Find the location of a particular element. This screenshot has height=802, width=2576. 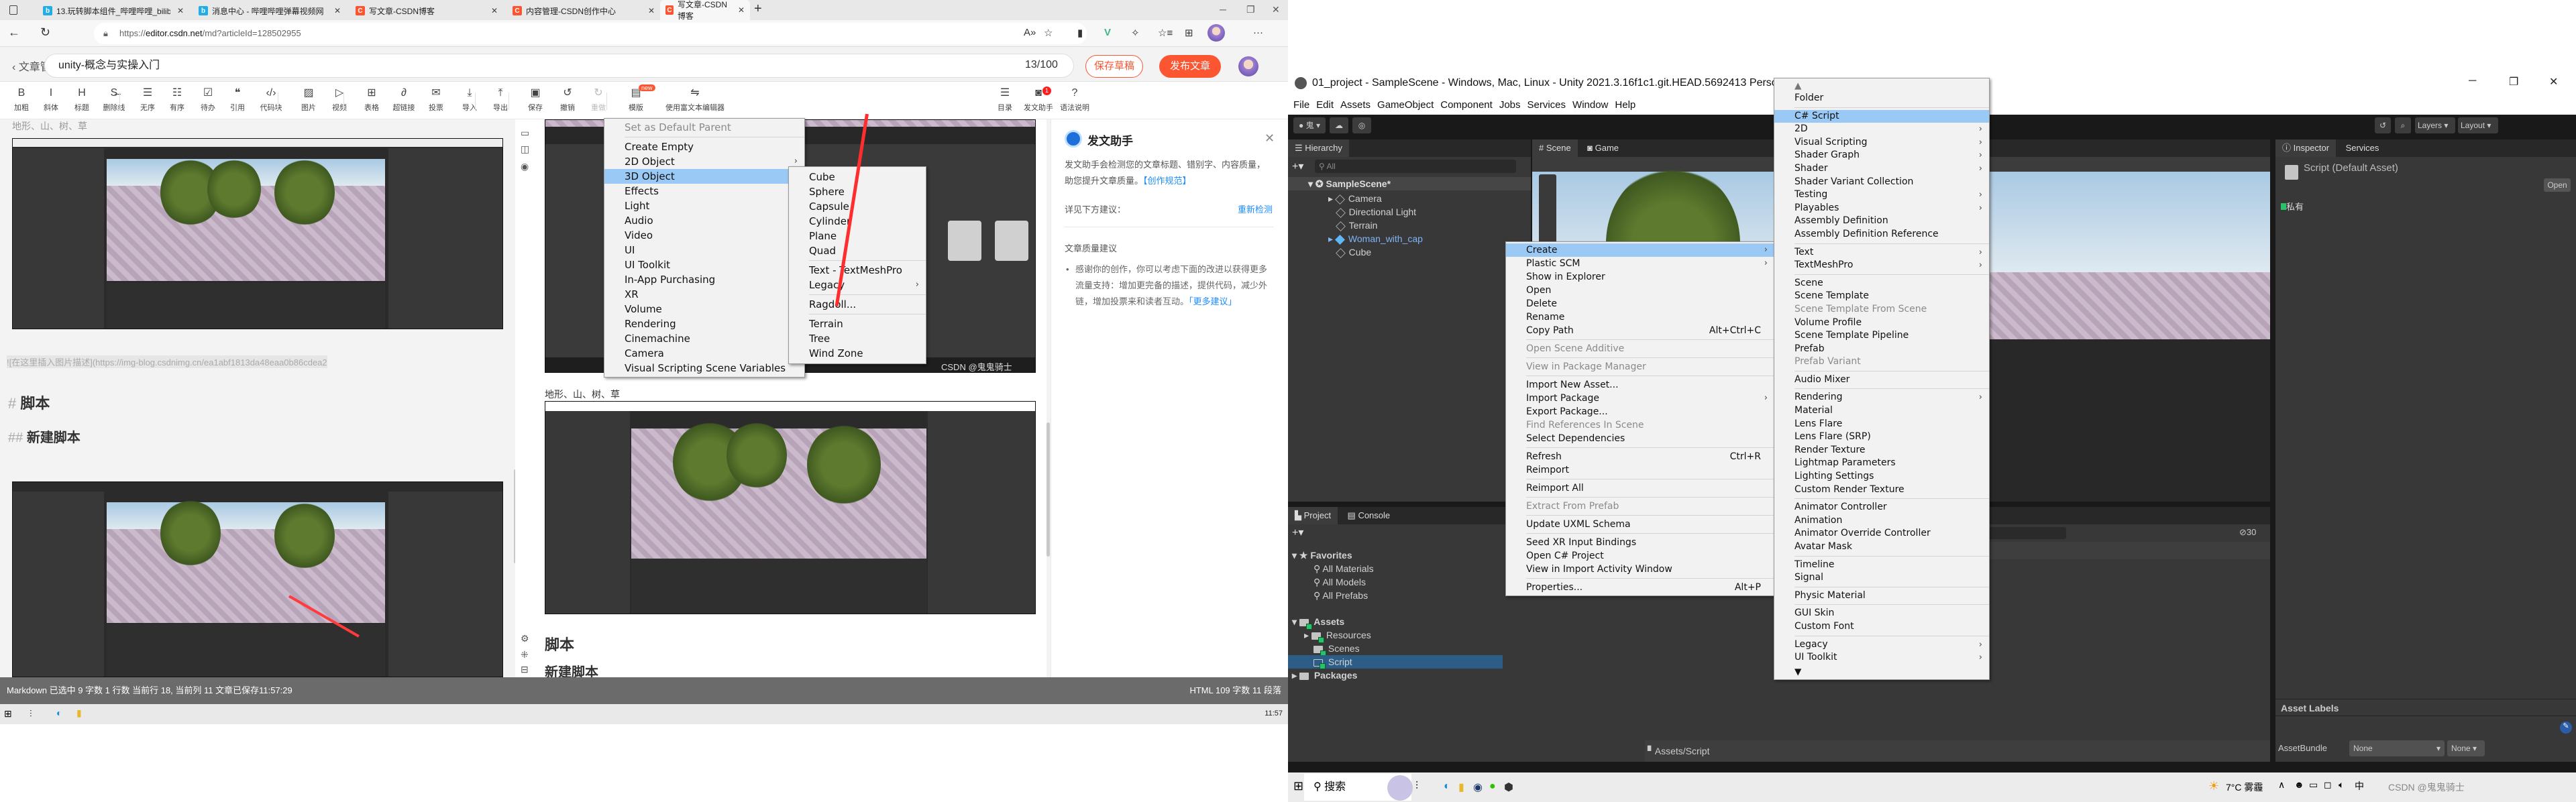

search-button: ⌕ is located at coordinates (2403, 125).